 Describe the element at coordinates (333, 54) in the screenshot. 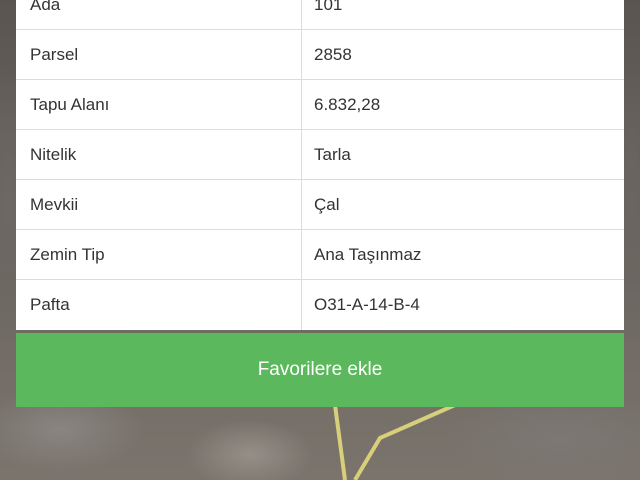

I see `row-value-parsel: 2858` at that location.